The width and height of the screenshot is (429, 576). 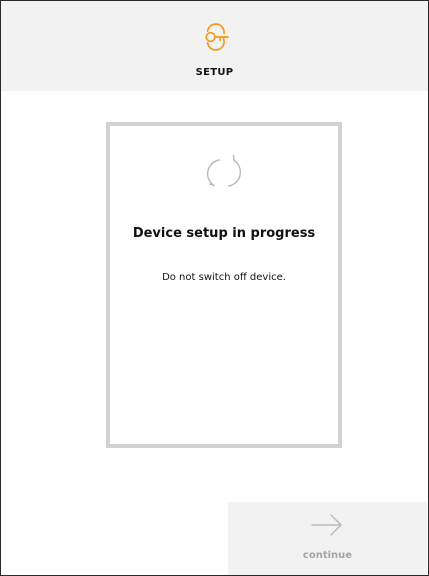 What do you see at coordinates (224, 173) in the screenshot?
I see `refresh-icon` at bounding box center [224, 173].